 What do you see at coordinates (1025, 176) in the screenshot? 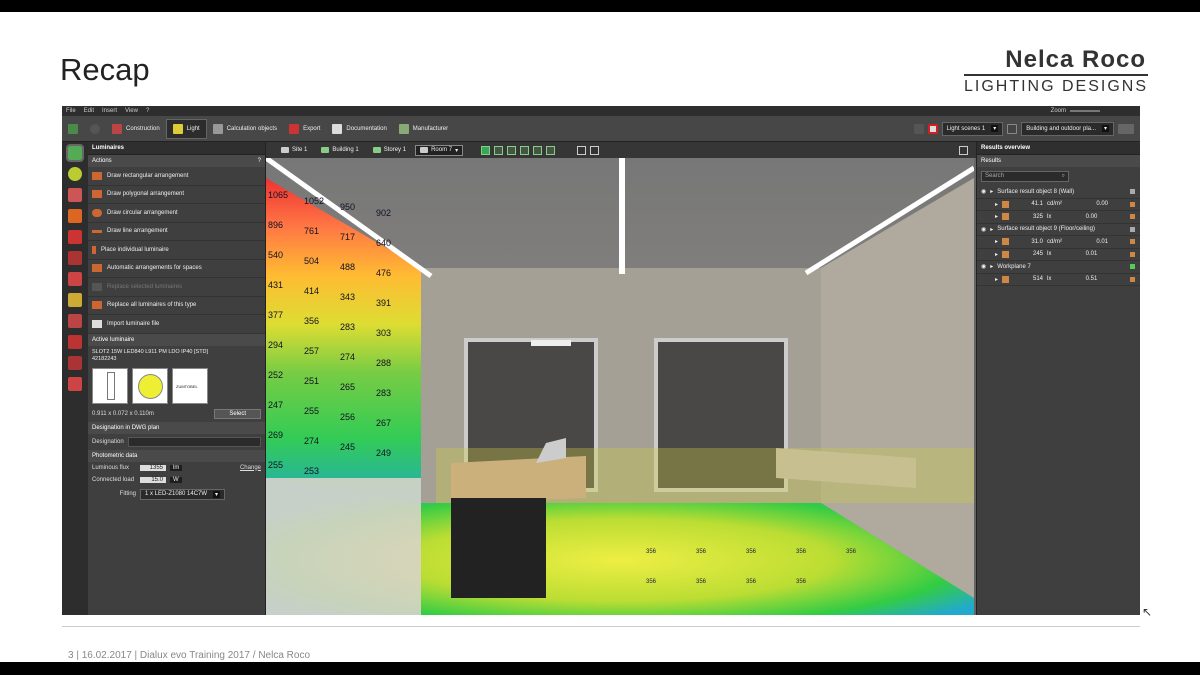
I see `results-search-input: Search ⌕` at bounding box center [1025, 176].